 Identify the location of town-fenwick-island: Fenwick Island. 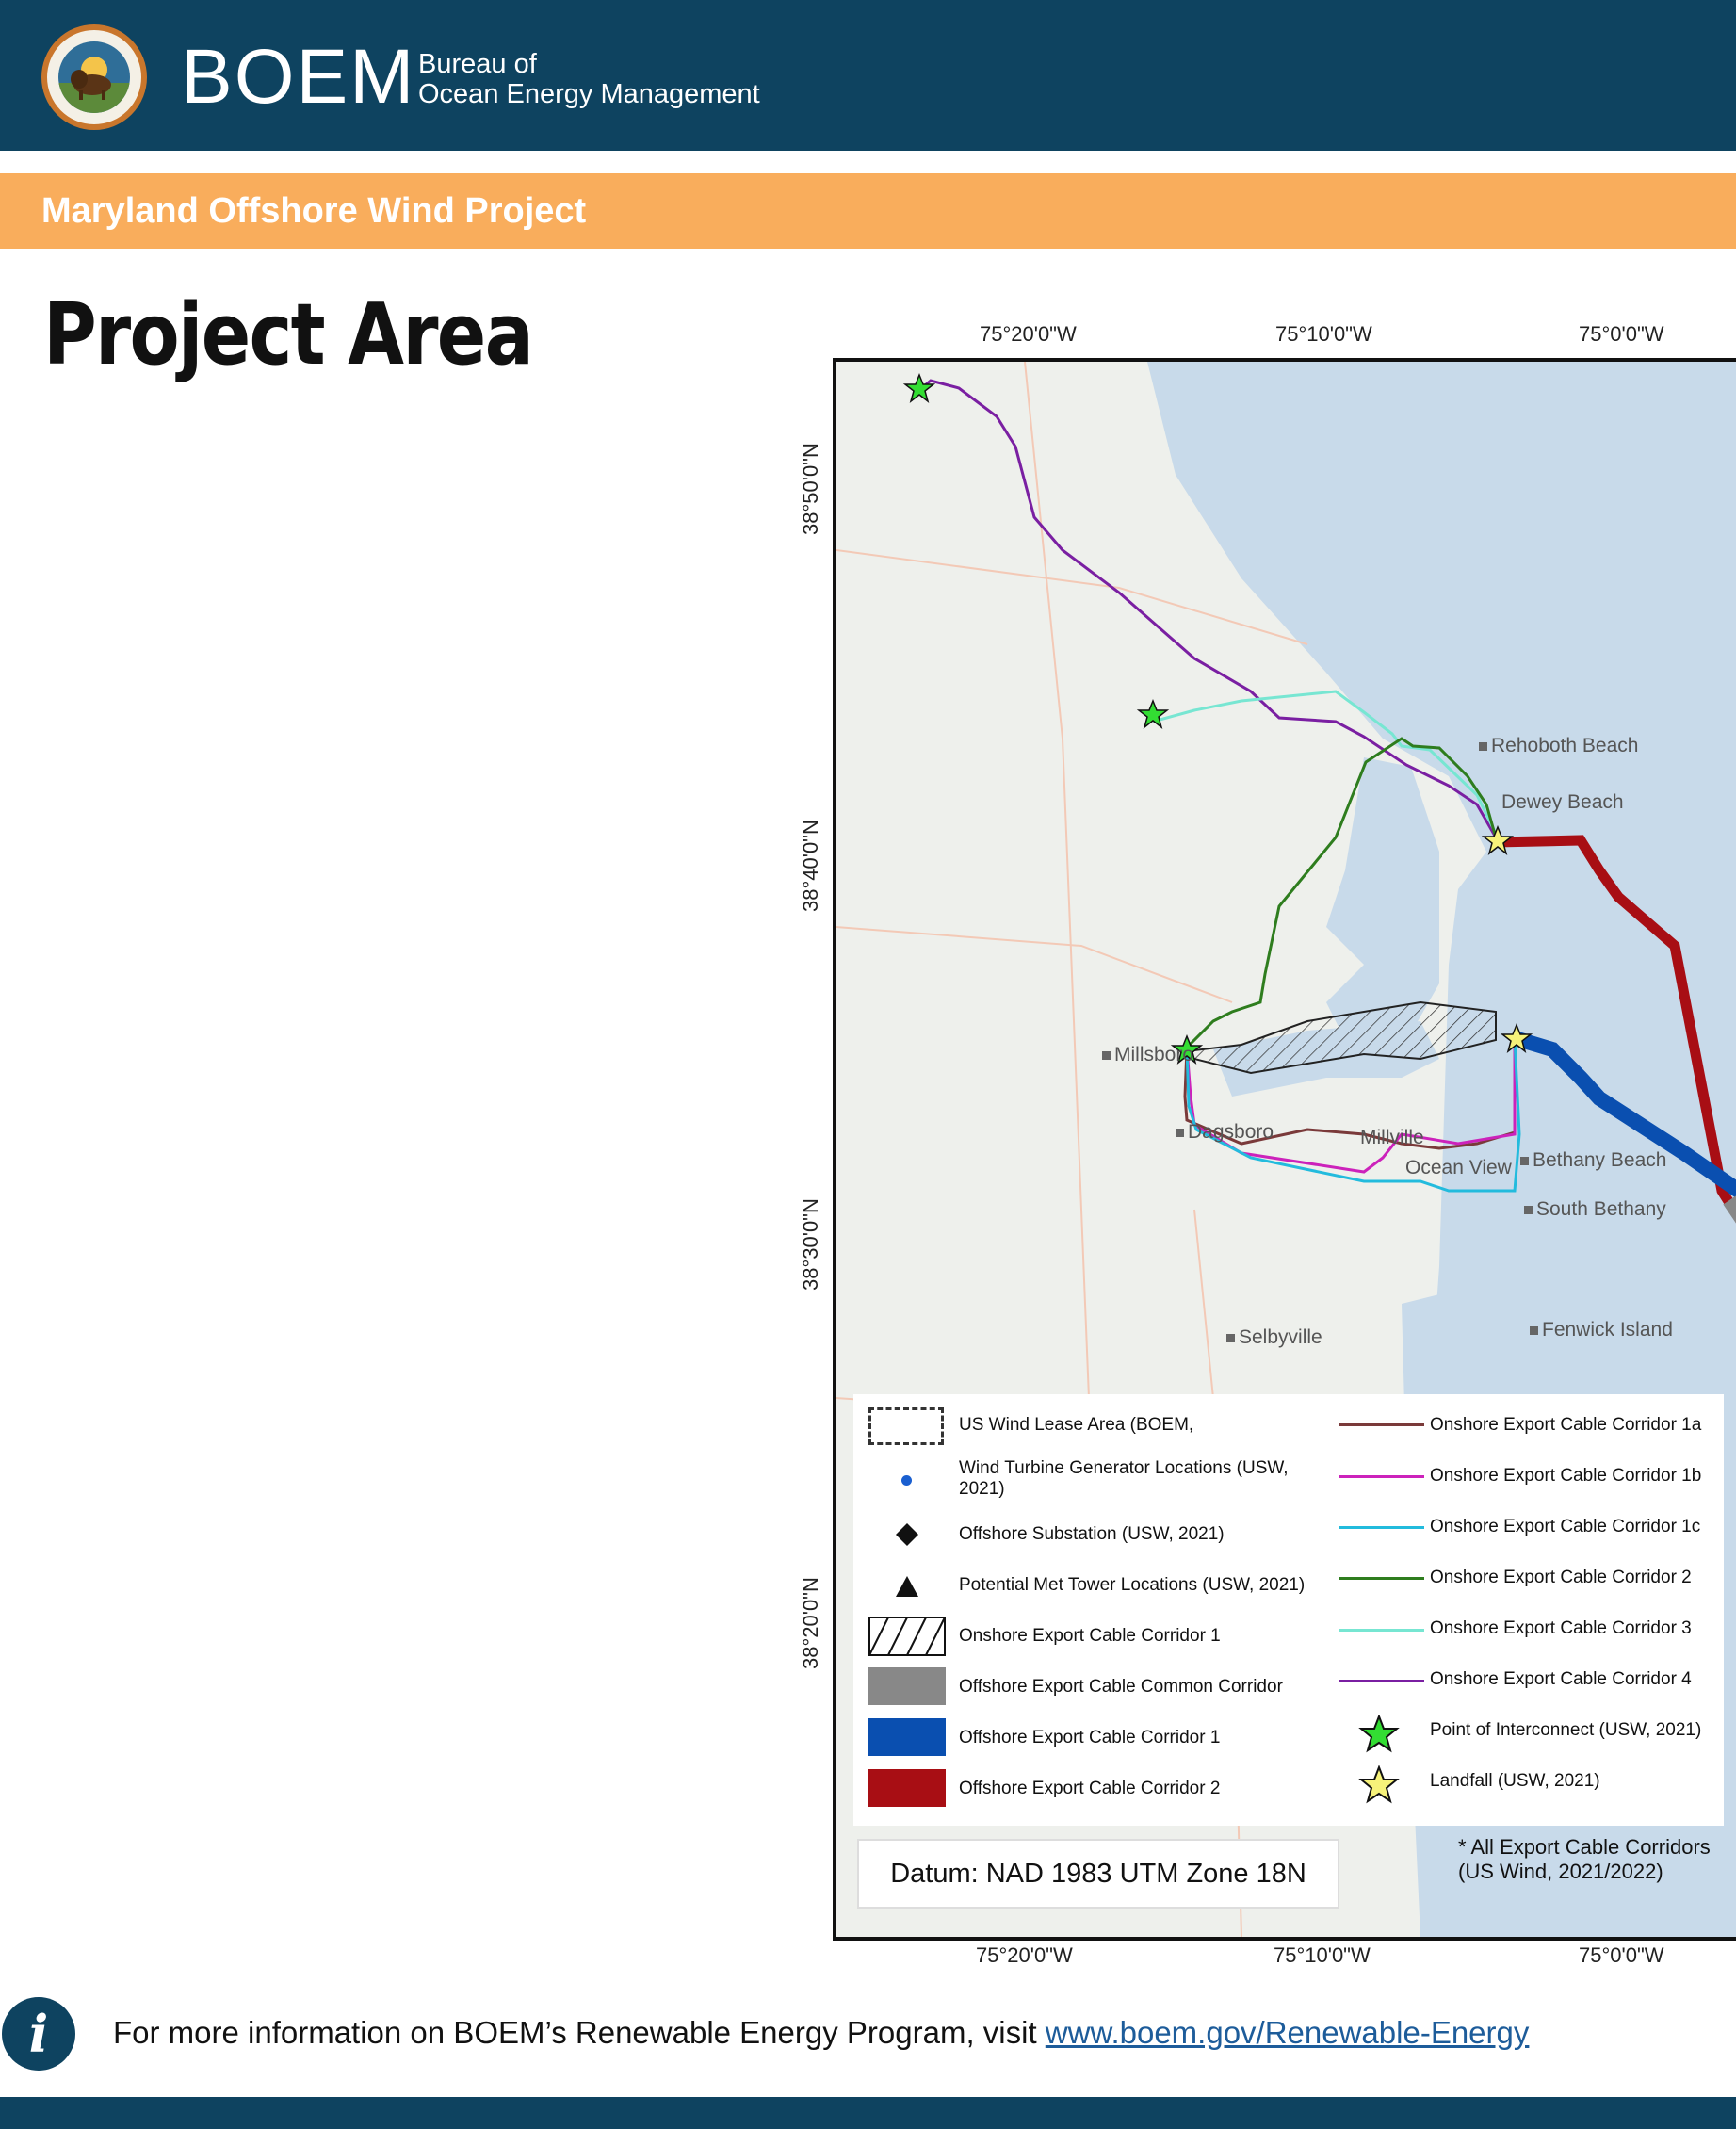
(1601, 1330).